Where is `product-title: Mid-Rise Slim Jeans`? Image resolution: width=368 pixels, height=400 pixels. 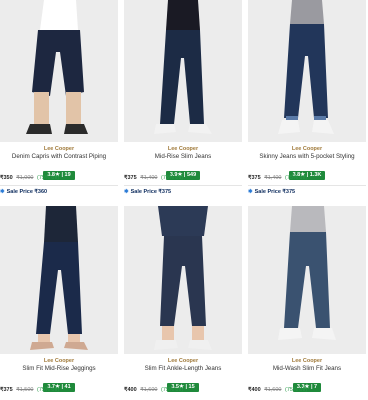 product-title: Mid-Rise Slim Jeans is located at coordinates (183, 157).